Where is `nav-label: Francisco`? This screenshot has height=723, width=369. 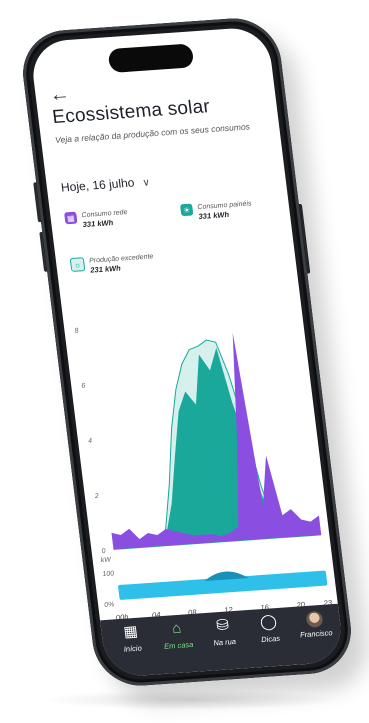
nav-label: Francisco is located at coordinates (316, 634).